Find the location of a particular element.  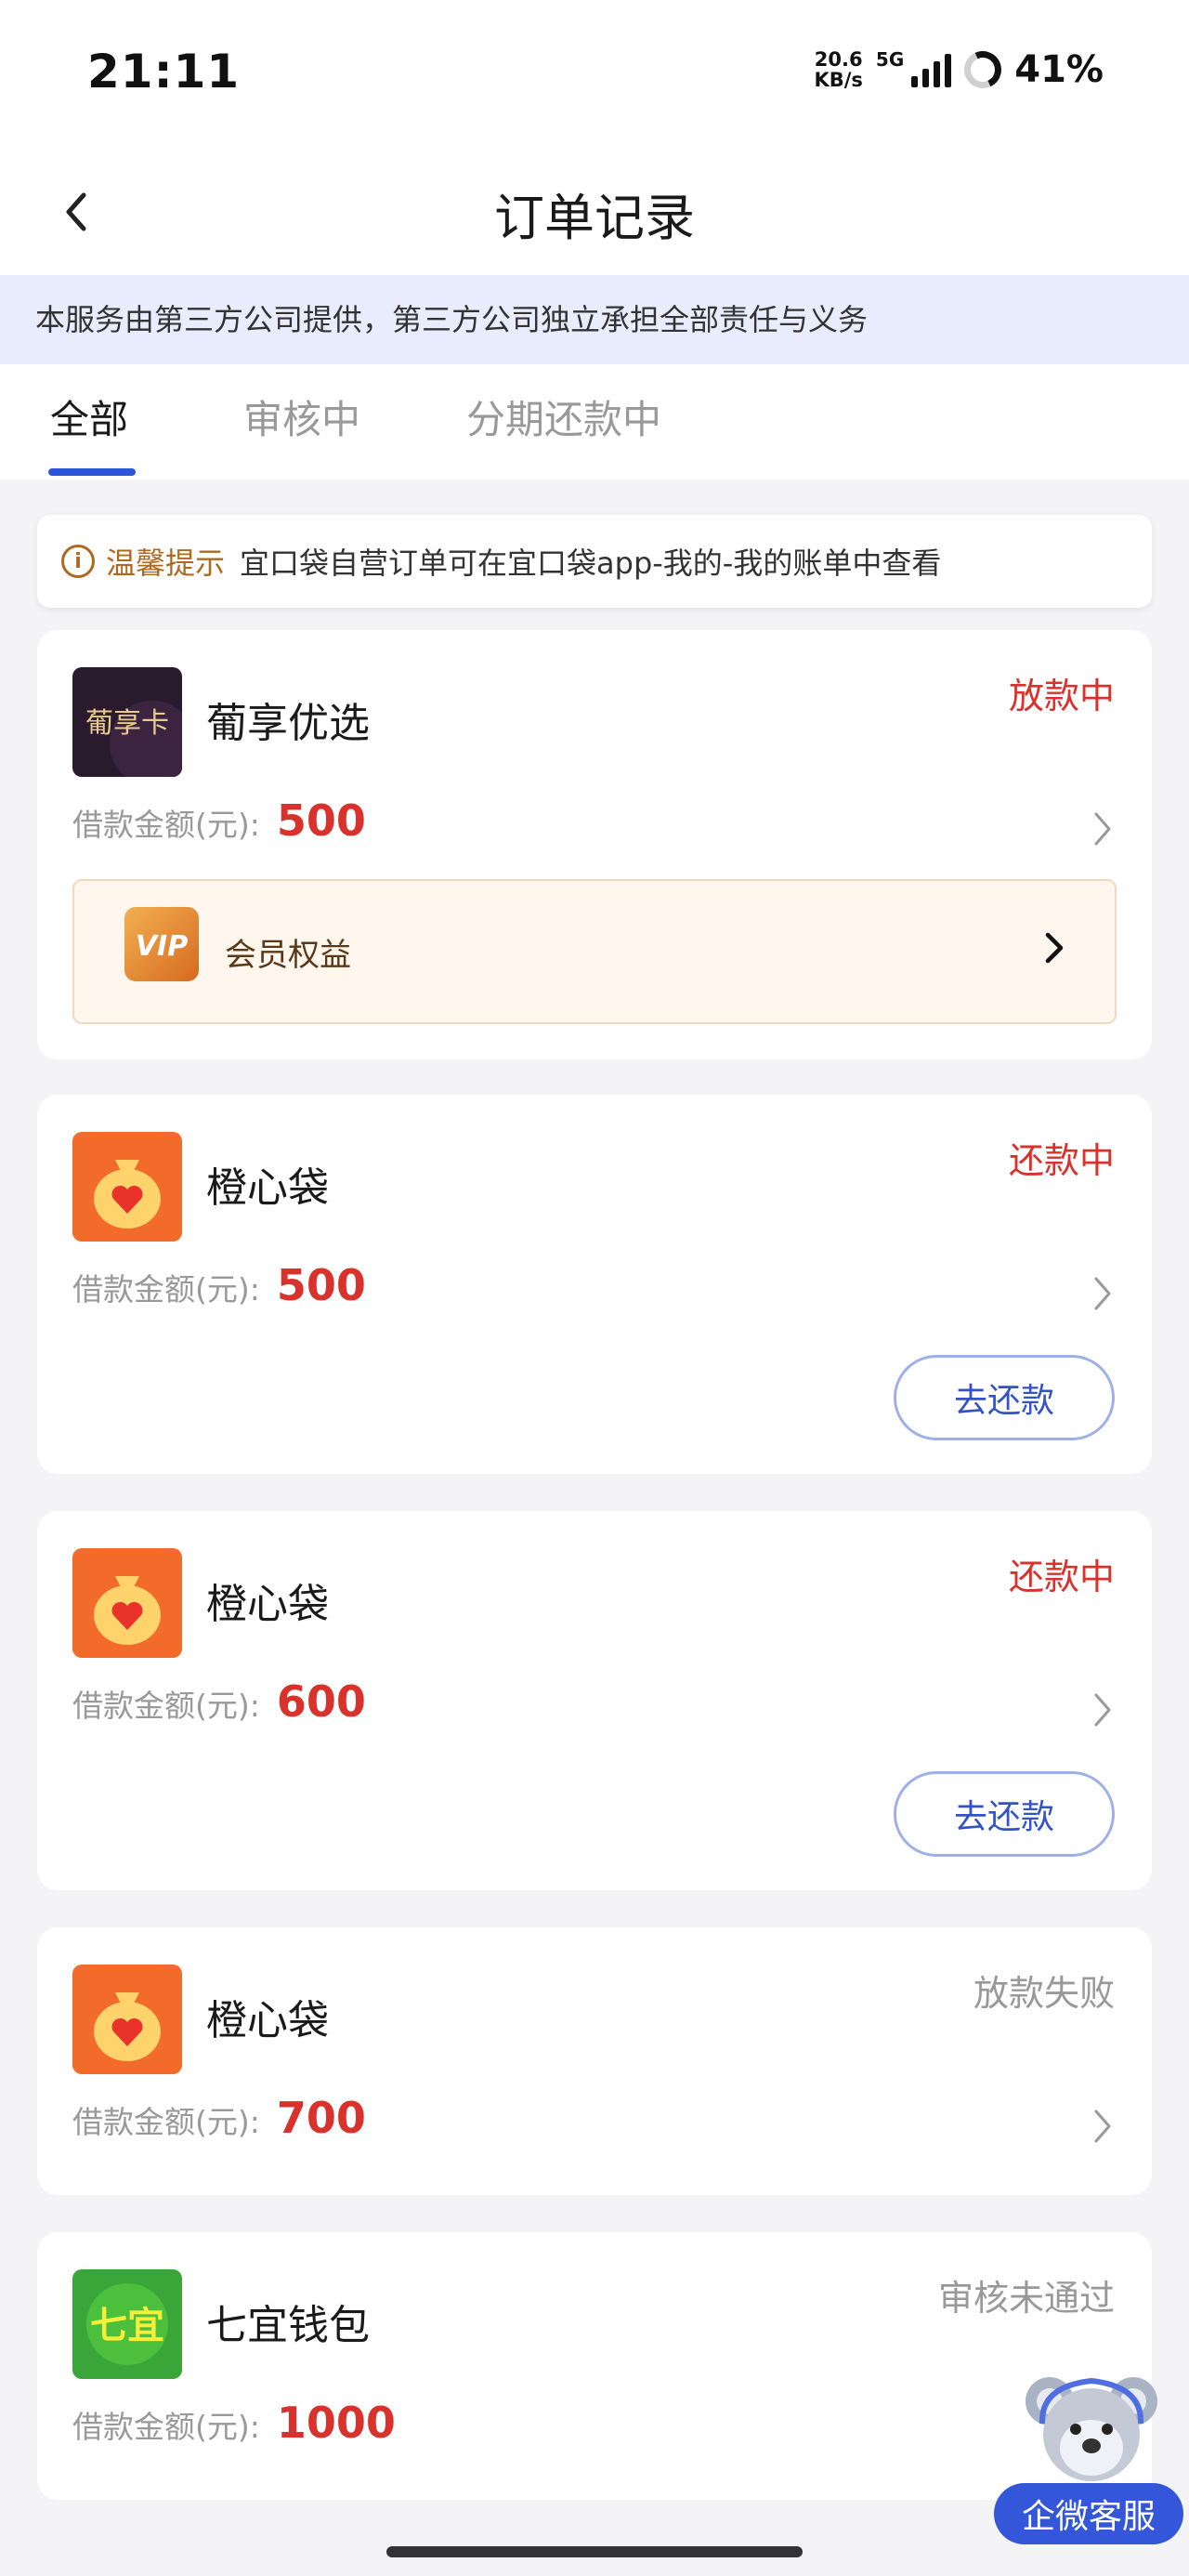

network-speed: 20.6 KB/s is located at coordinates (838, 69).